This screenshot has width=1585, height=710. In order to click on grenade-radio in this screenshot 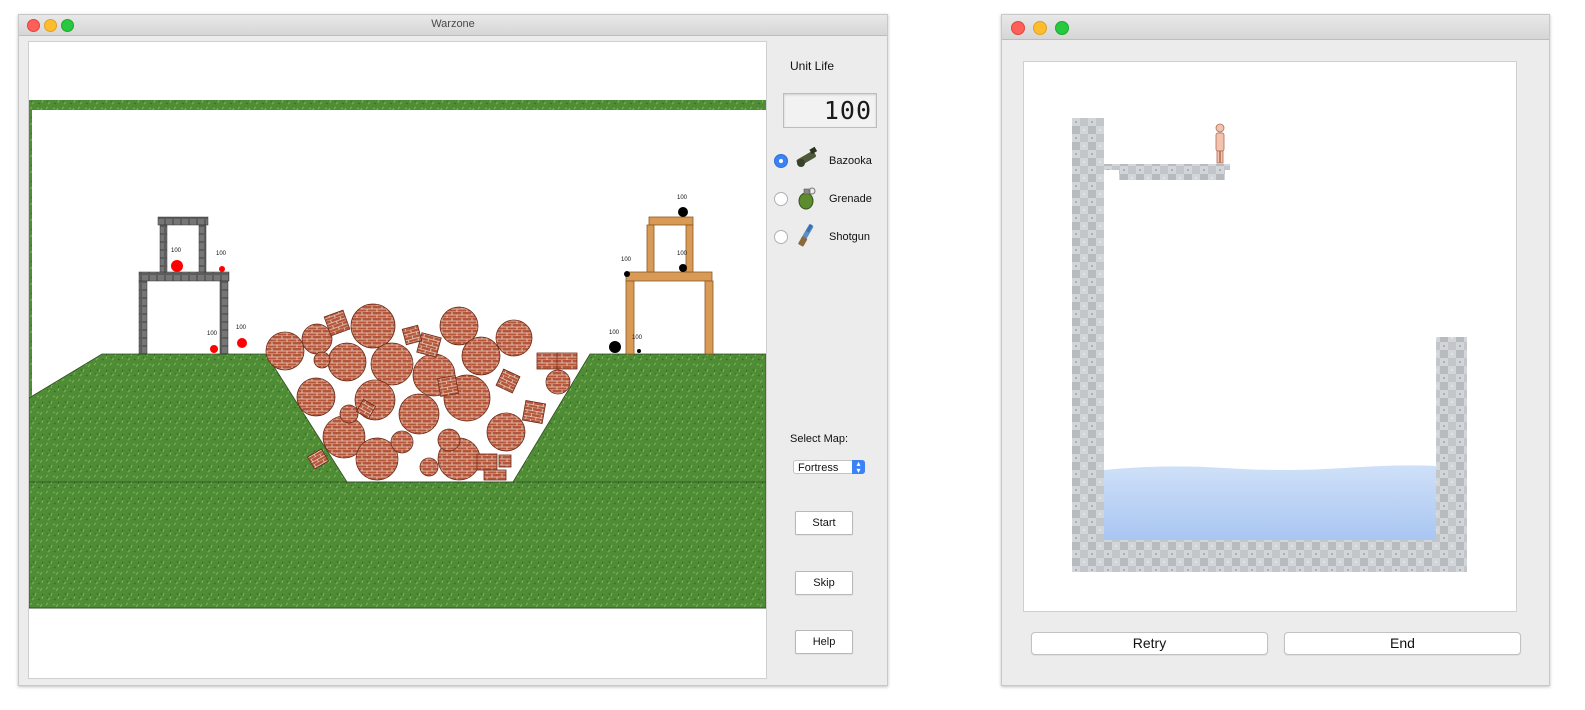, I will do `click(781, 199)`.